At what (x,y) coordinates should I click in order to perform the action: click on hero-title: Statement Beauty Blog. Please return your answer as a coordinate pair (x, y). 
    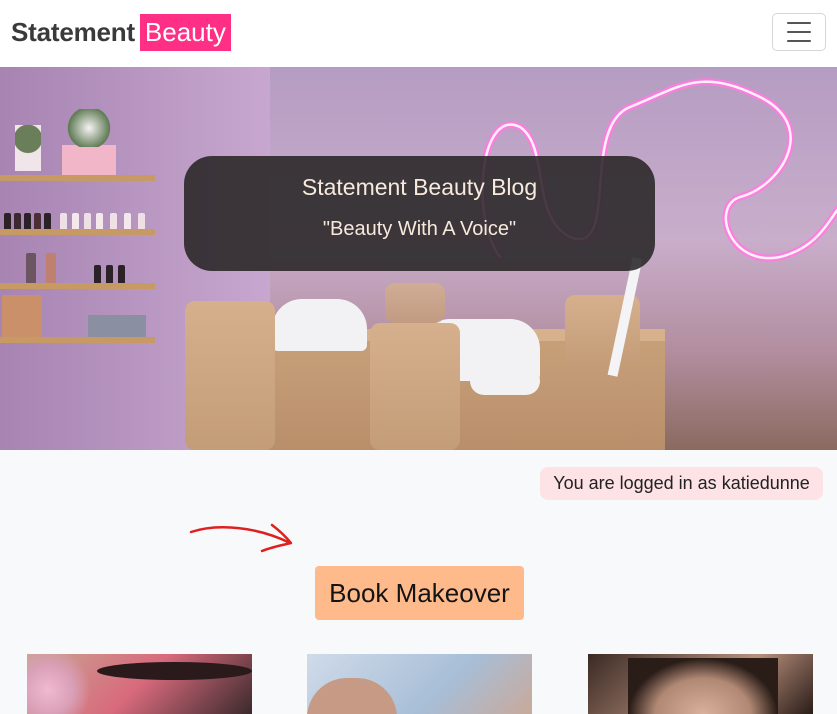
    Looking at the image, I should click on (419, 187).